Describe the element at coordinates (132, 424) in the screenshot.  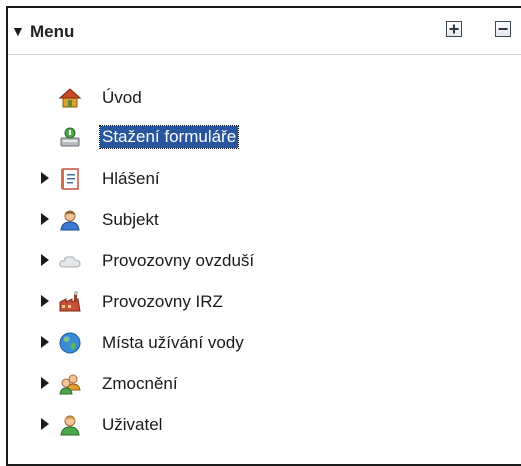
I see `tree-item-label: Uživatel` at that location.